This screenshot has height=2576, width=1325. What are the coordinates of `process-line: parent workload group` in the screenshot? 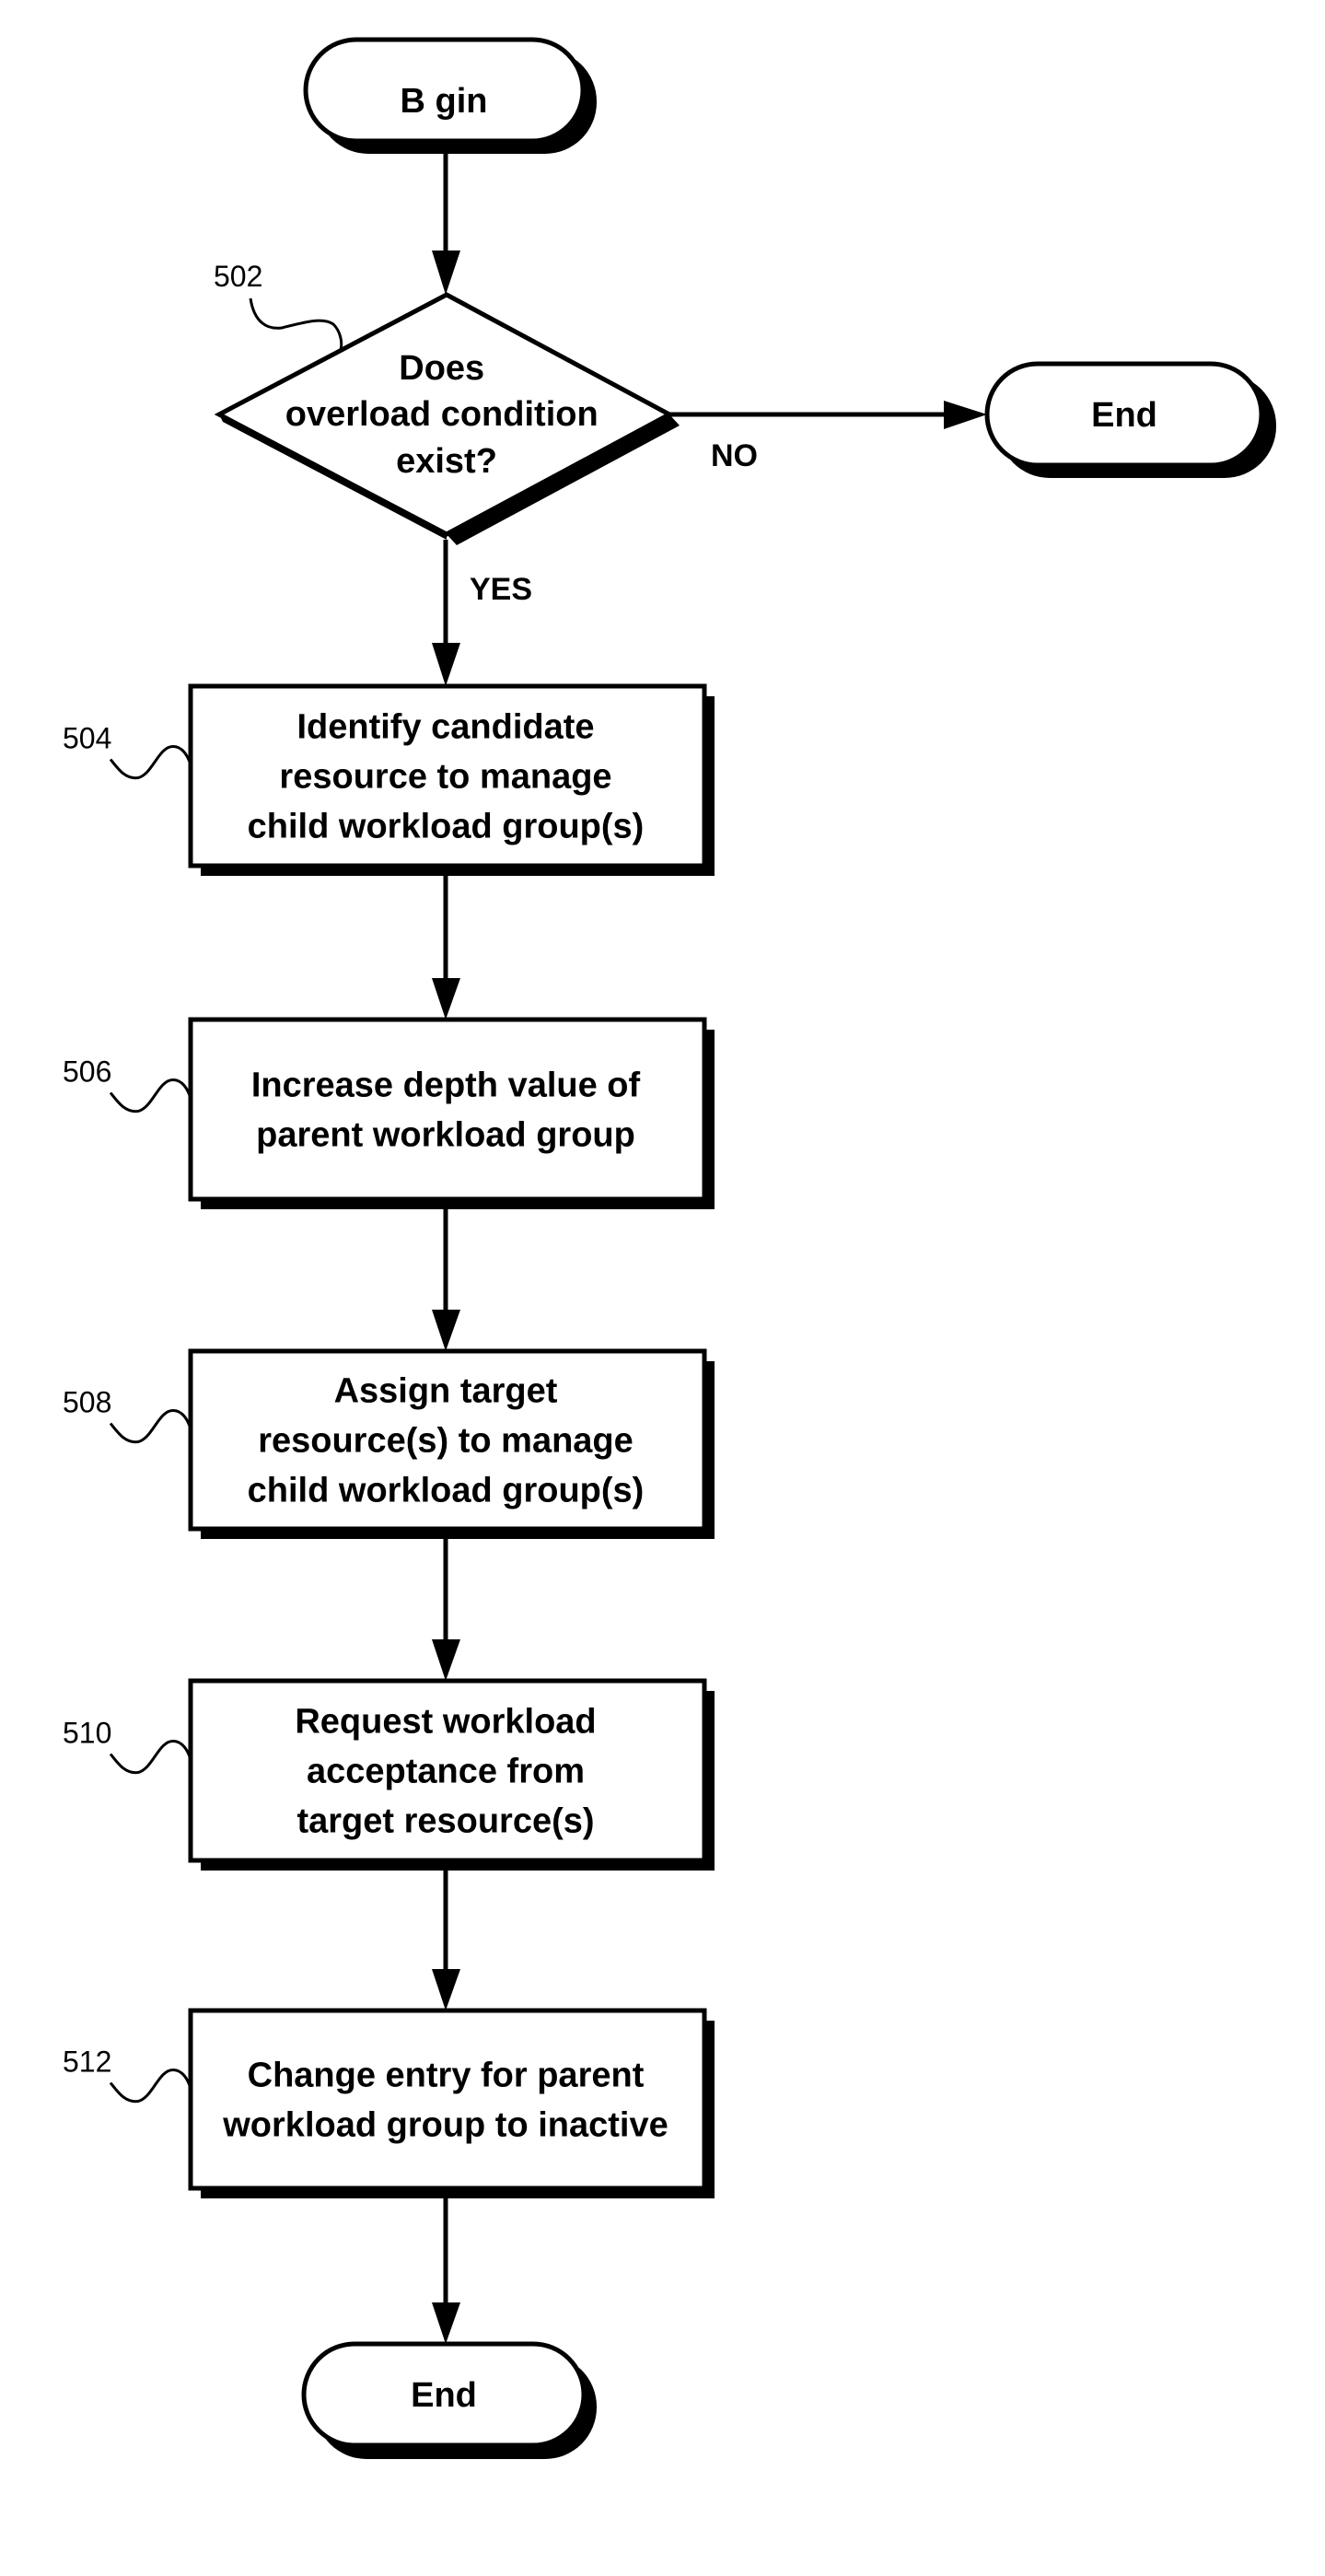 It's located at (445, 1135).